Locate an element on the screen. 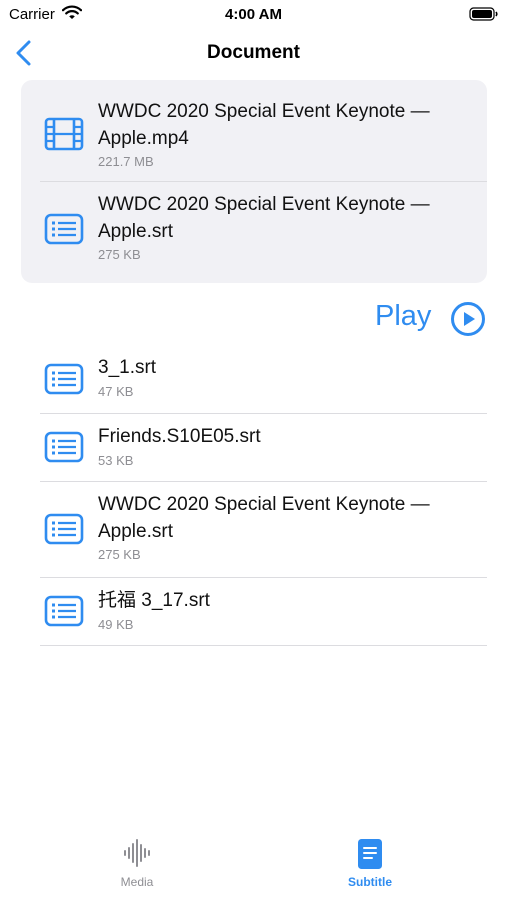  navigation-bar: Document is located at coordinates (253, 52).